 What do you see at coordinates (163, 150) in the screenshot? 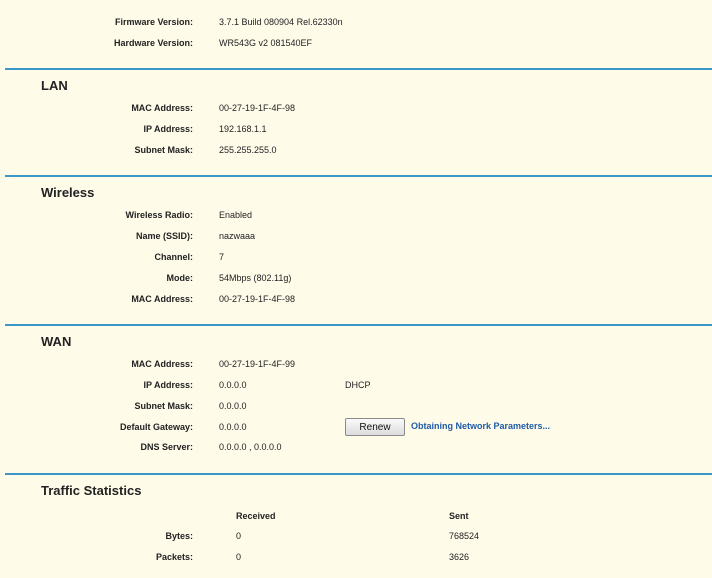
I see `lan-mask-label: Subnet Mask:` at bounding box center [163, 150].